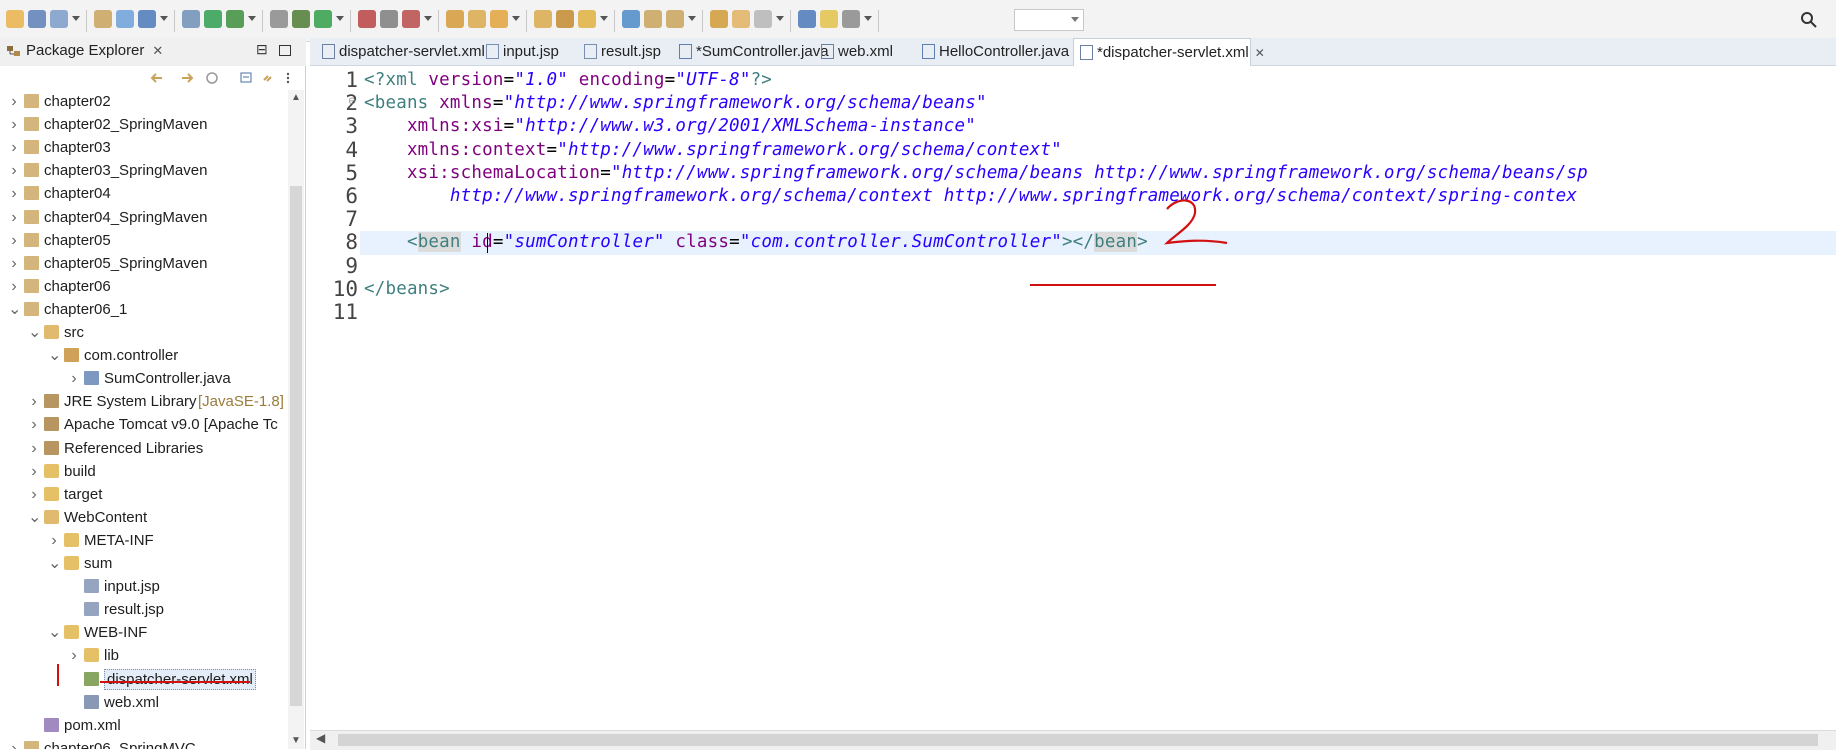  What do you see at coordinates (262, 49) in the screenshot?
I see `minimize-icon: ⊟` at bounding box center [262, 49].